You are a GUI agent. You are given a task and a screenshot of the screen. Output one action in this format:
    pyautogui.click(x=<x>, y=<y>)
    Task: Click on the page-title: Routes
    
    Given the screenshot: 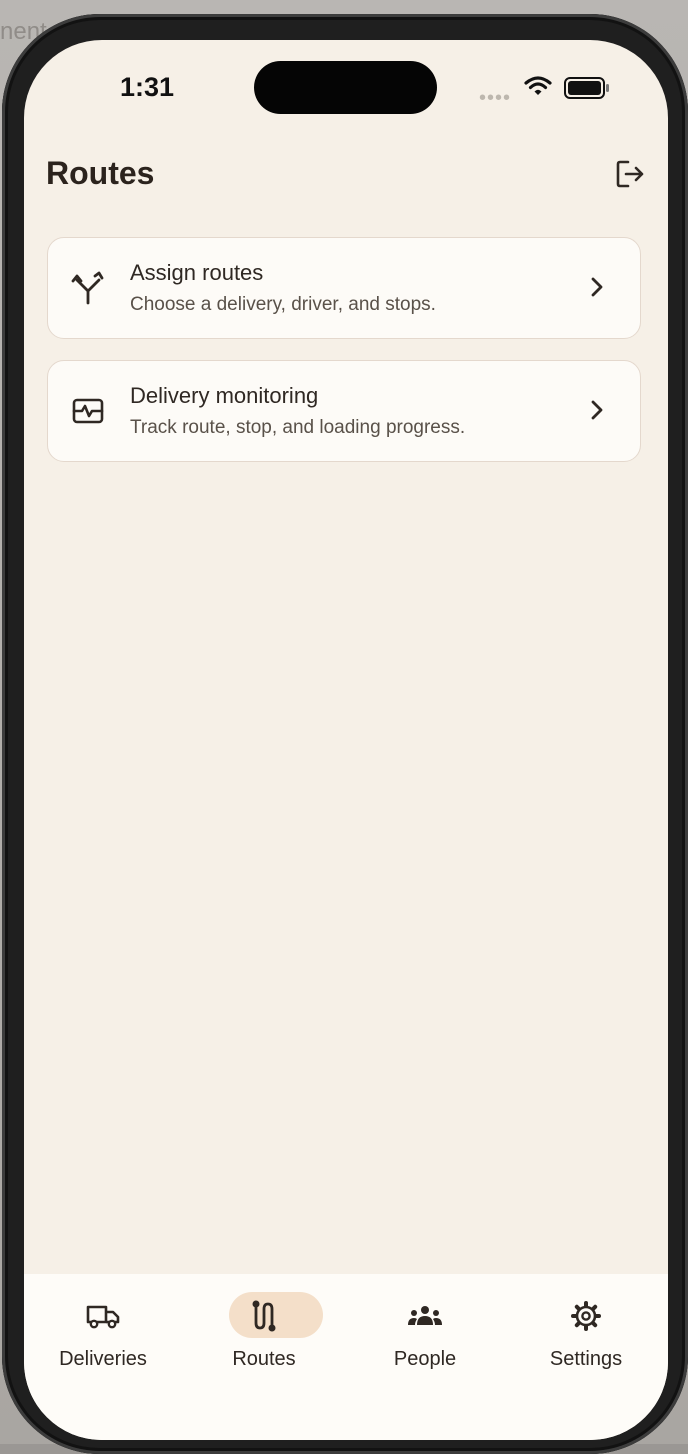 What is the action you would take?
    pyautogui.click(x=100, y=173)
    